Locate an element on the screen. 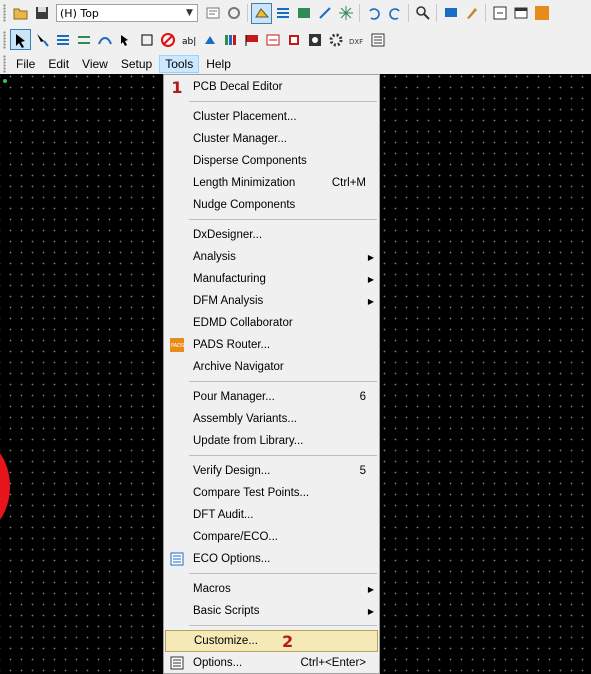 This screenshot has height=674, width=591. session-icon is located at coordinates (499, 13).